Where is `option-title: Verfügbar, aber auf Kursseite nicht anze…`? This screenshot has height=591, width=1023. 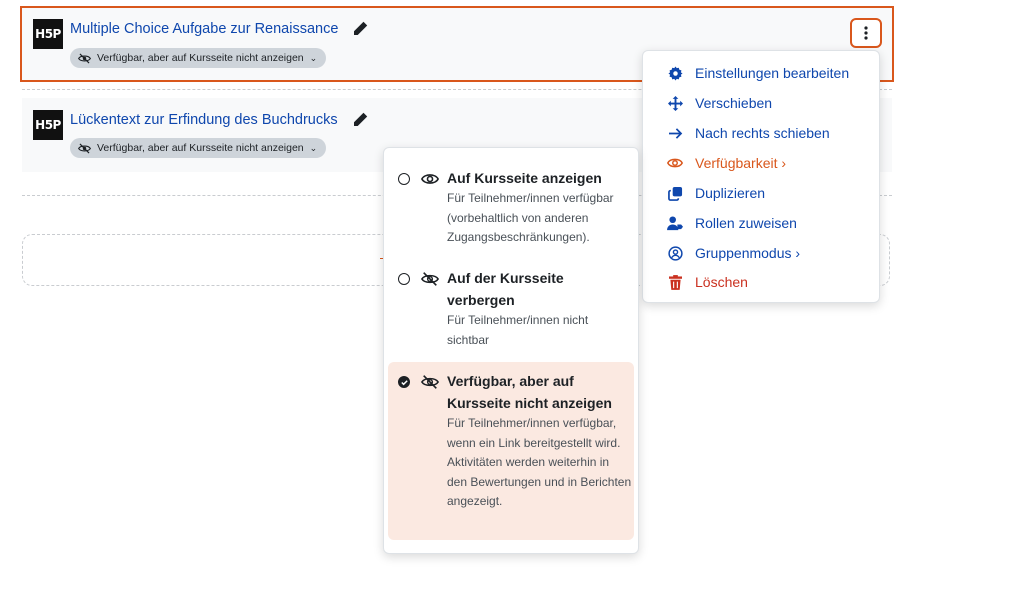
option-title: Verfügbar, aber auf Kursseite nicht anze… is located at coordinates (529, 392).